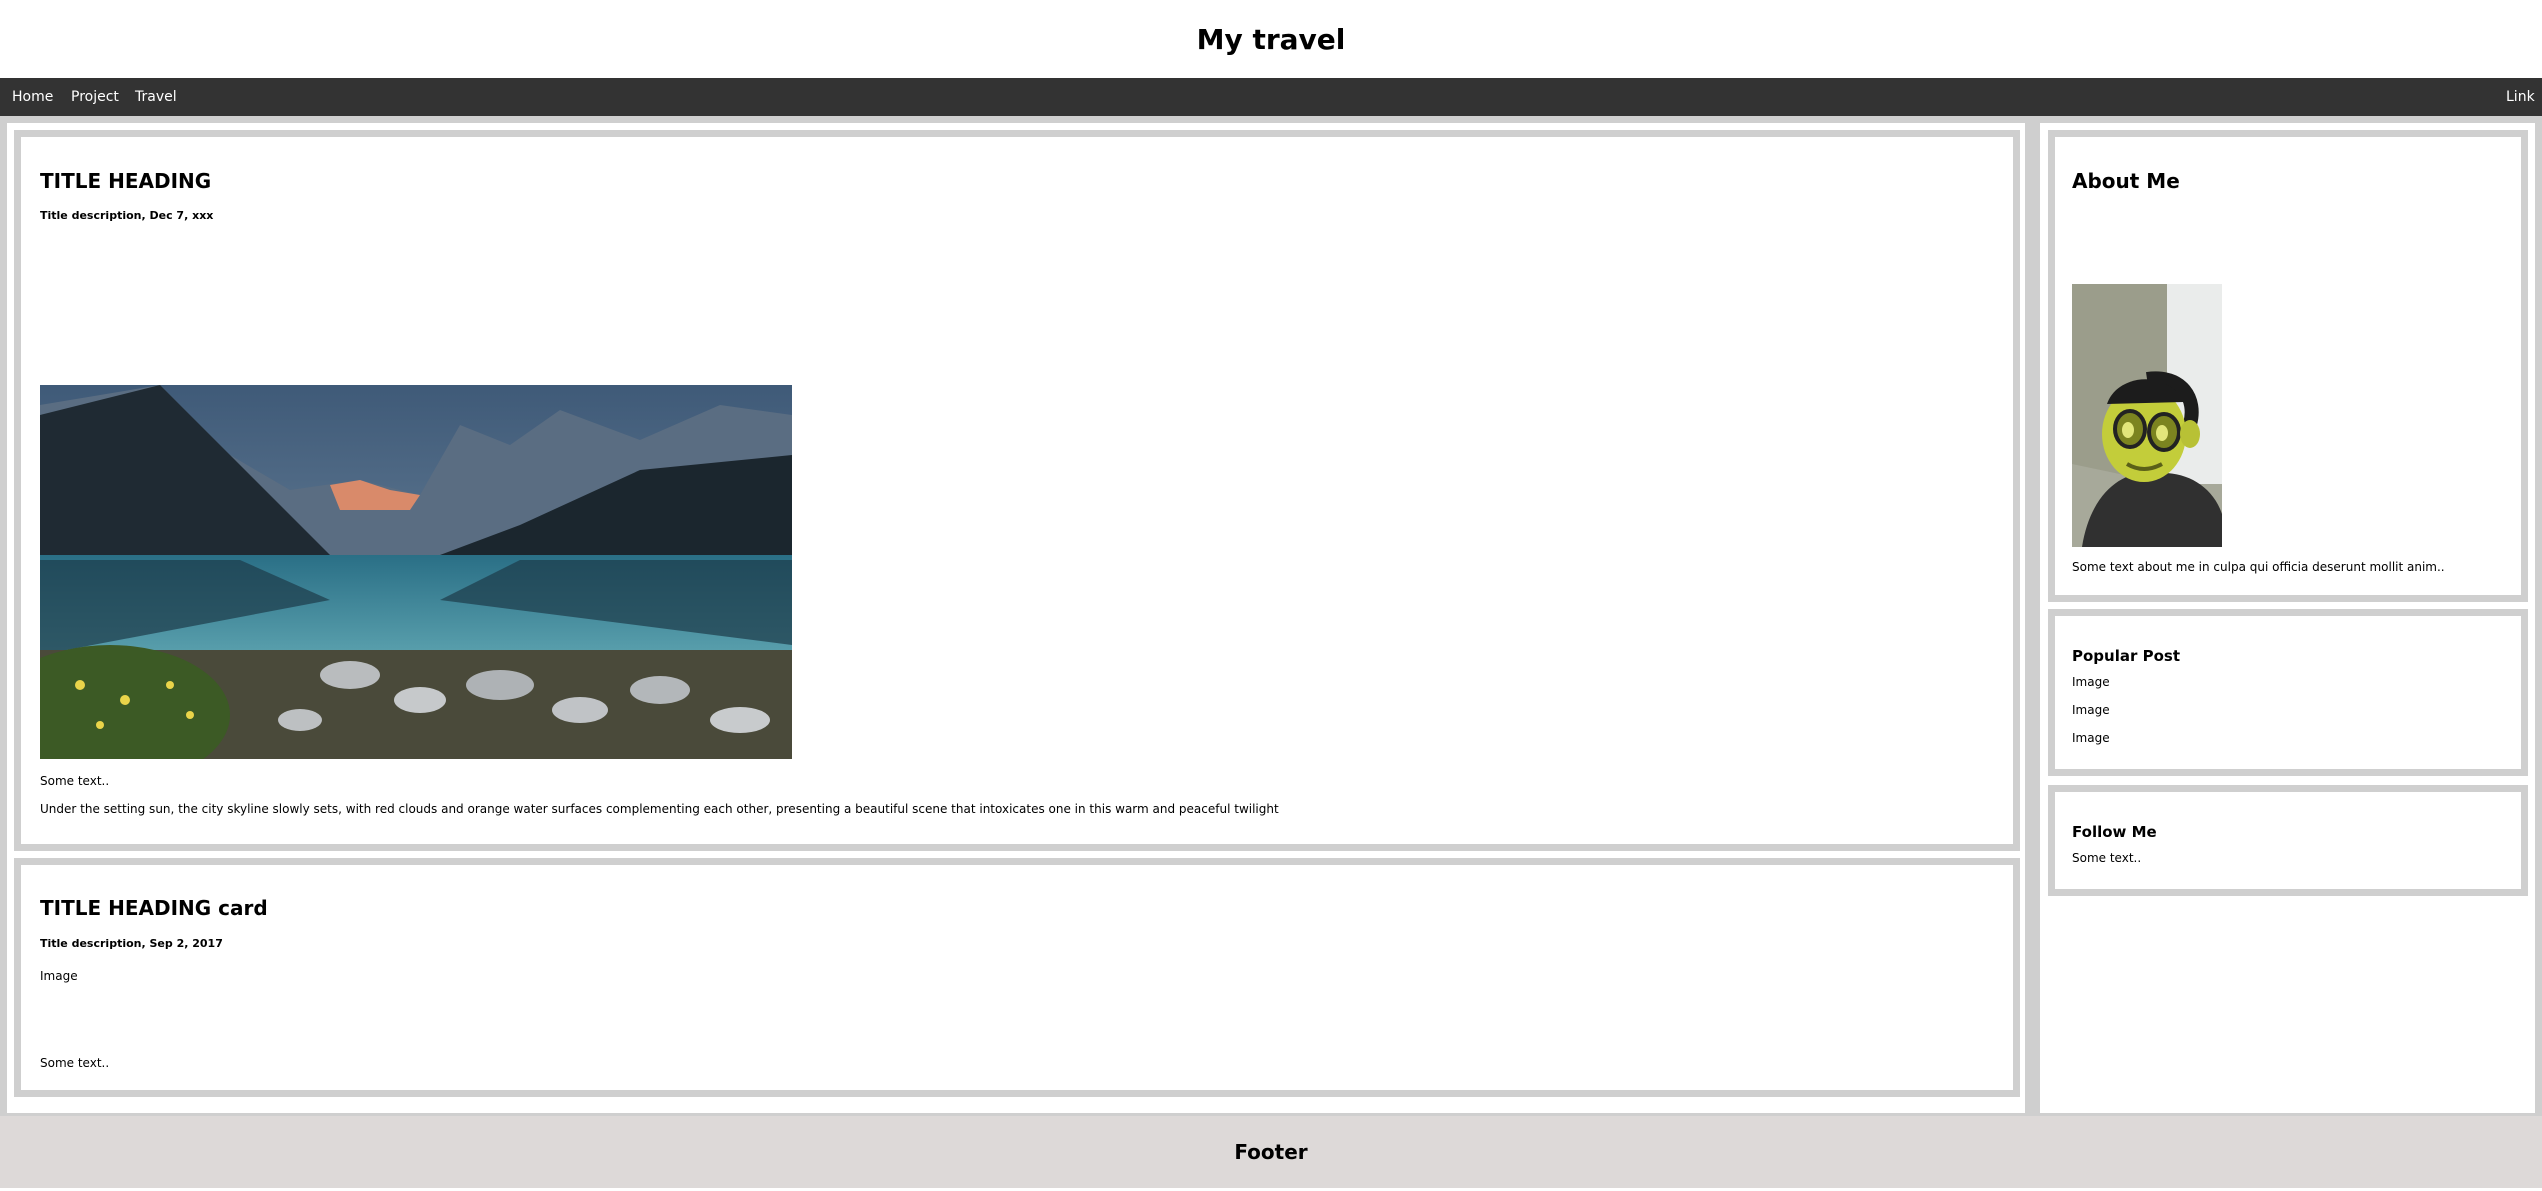 This screenshot has height=1191, width=2542. Describe the element at coordinates (95, 97) in the screenshot. I see `nav-project: Project` at that location.